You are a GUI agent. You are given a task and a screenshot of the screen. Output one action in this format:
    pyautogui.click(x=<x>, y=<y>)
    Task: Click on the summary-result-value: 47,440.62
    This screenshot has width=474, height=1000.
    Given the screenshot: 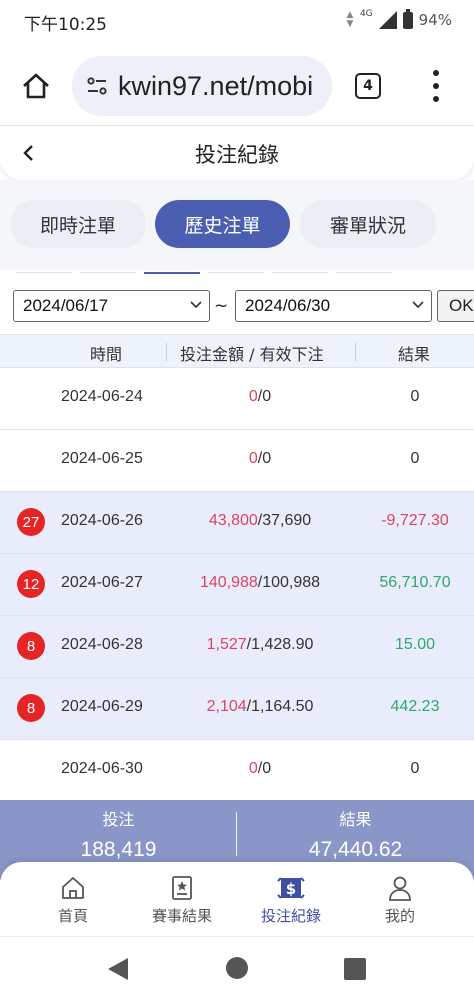 What is the action you would take?
    pyautogui.click(x=355, y=849)
    